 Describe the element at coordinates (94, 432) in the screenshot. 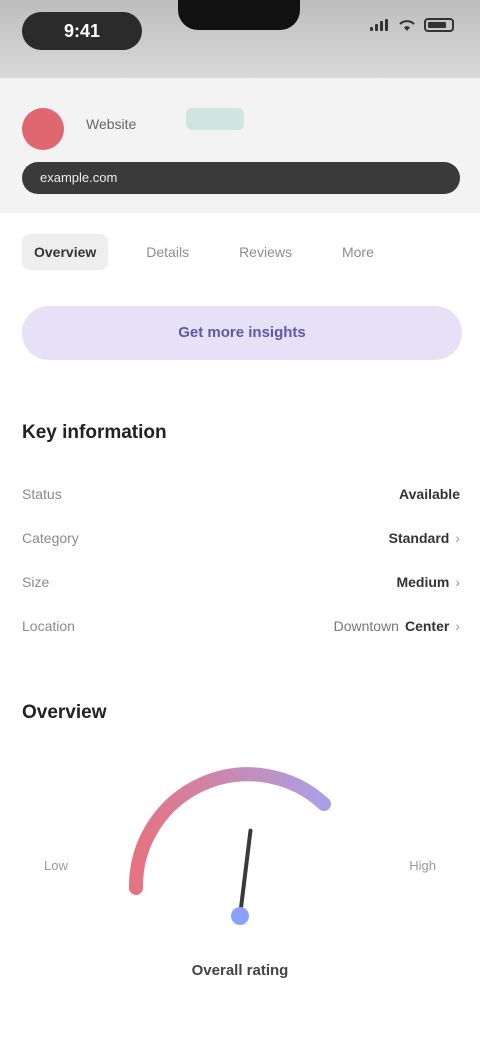

I see `info-title: Key information` at that location.